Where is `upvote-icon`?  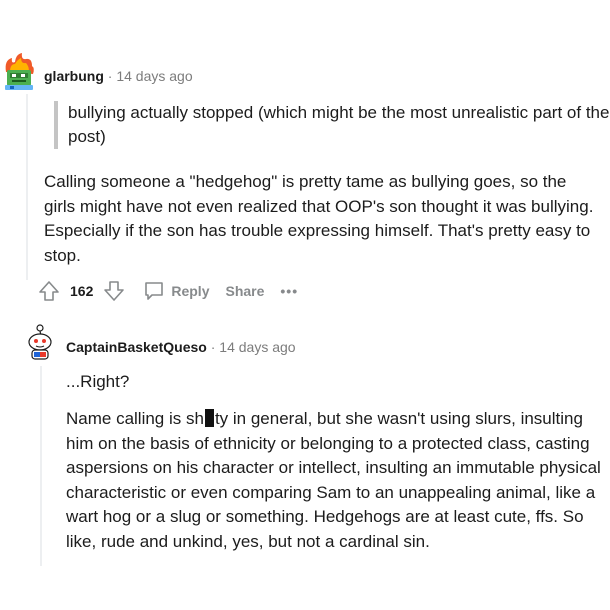
upvote-icon is located at coordinates (49, 291).